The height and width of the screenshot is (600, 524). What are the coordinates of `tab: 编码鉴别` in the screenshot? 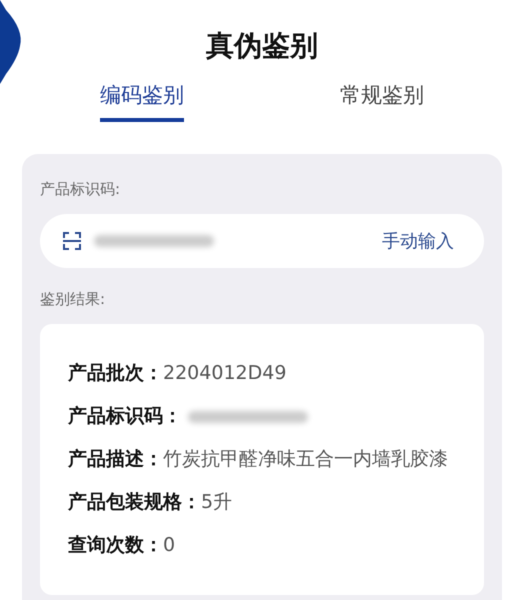 It's located at (142, 102).